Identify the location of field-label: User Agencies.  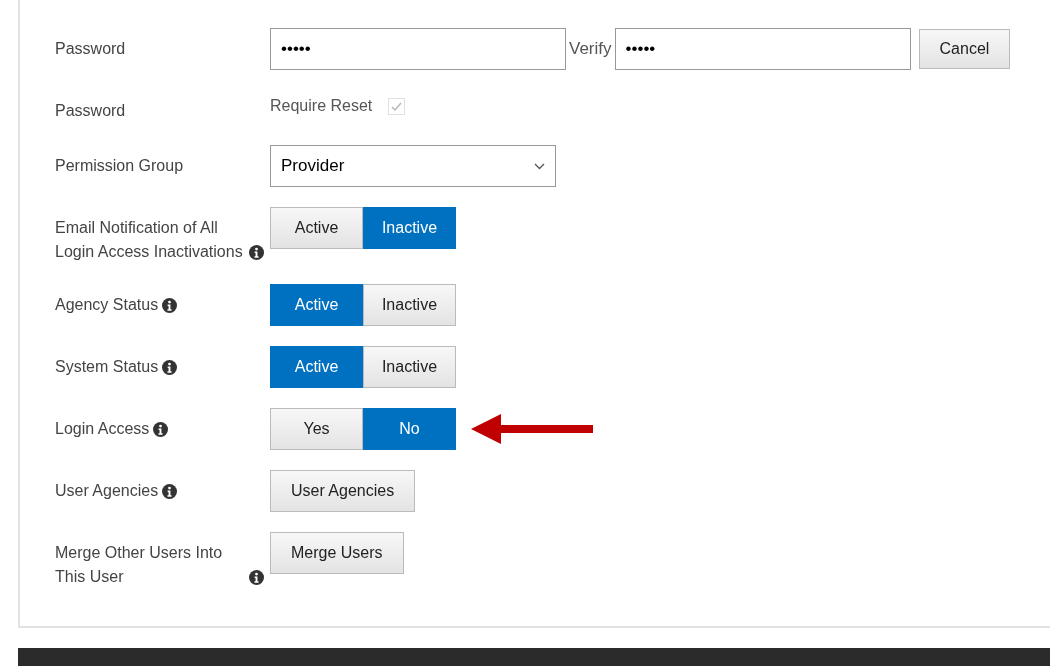
(107, 491).